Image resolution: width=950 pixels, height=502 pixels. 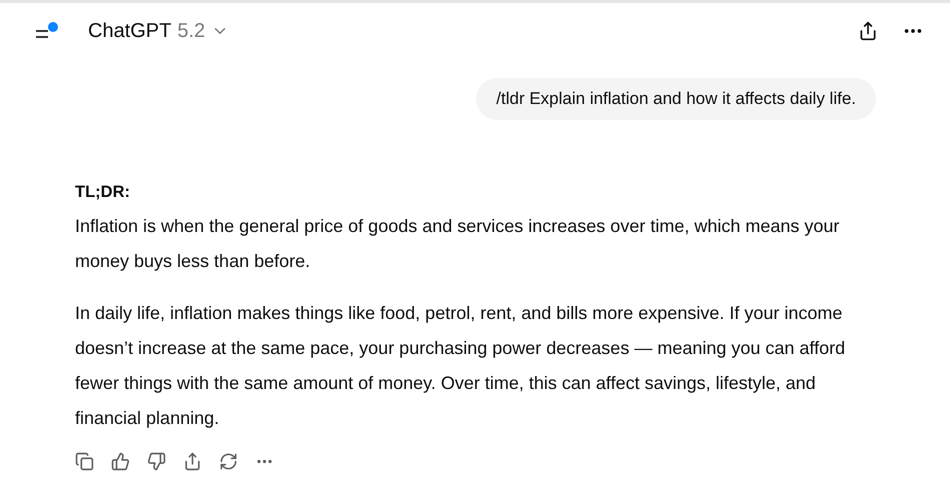 I want to click on share-icon, so click(x=868, y=31).